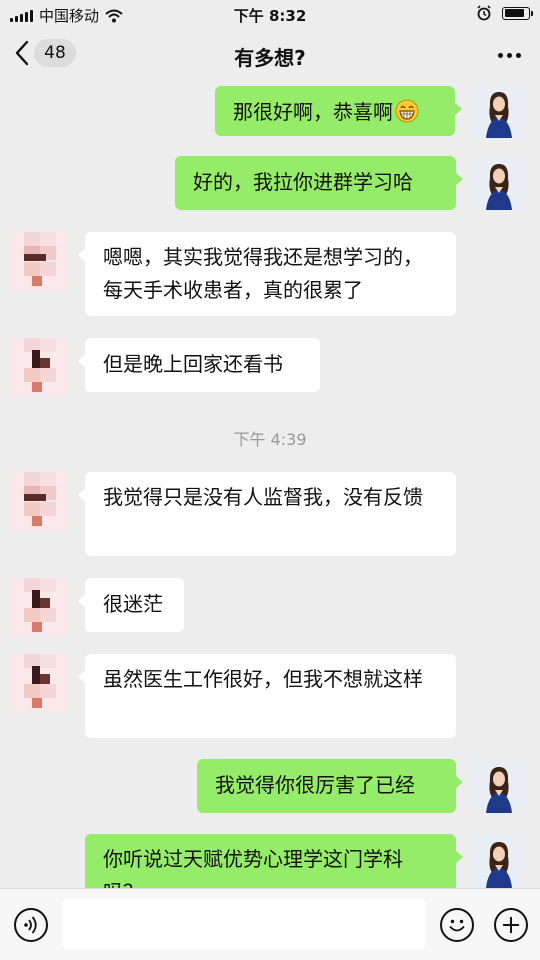 This screenshot has width=540, height=960. What do you see at coordinates (338, 111) in the screenshot?
I see `message-bubble: 那很好啊，恭喜啊` at bounding box center [338, 111].